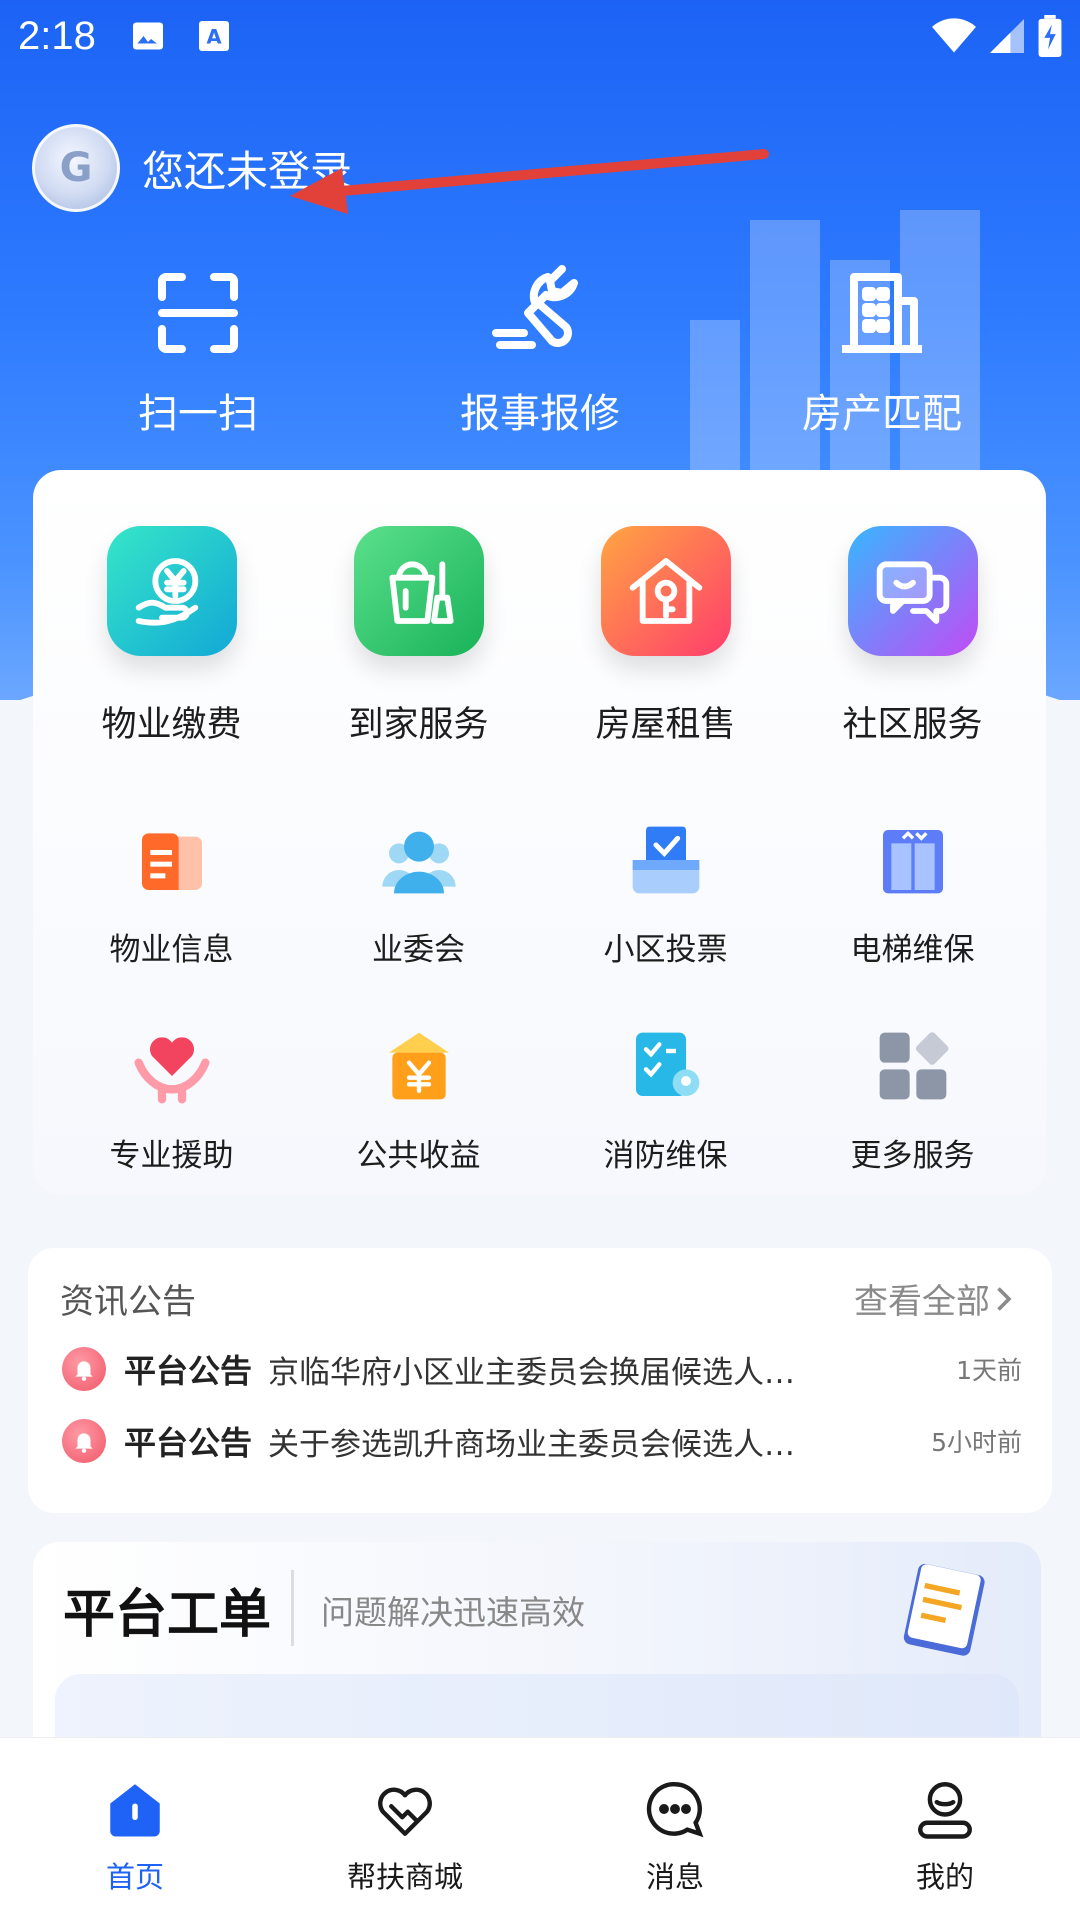  I want to click on service-public-income: 公共收益, so click(418, 1099).